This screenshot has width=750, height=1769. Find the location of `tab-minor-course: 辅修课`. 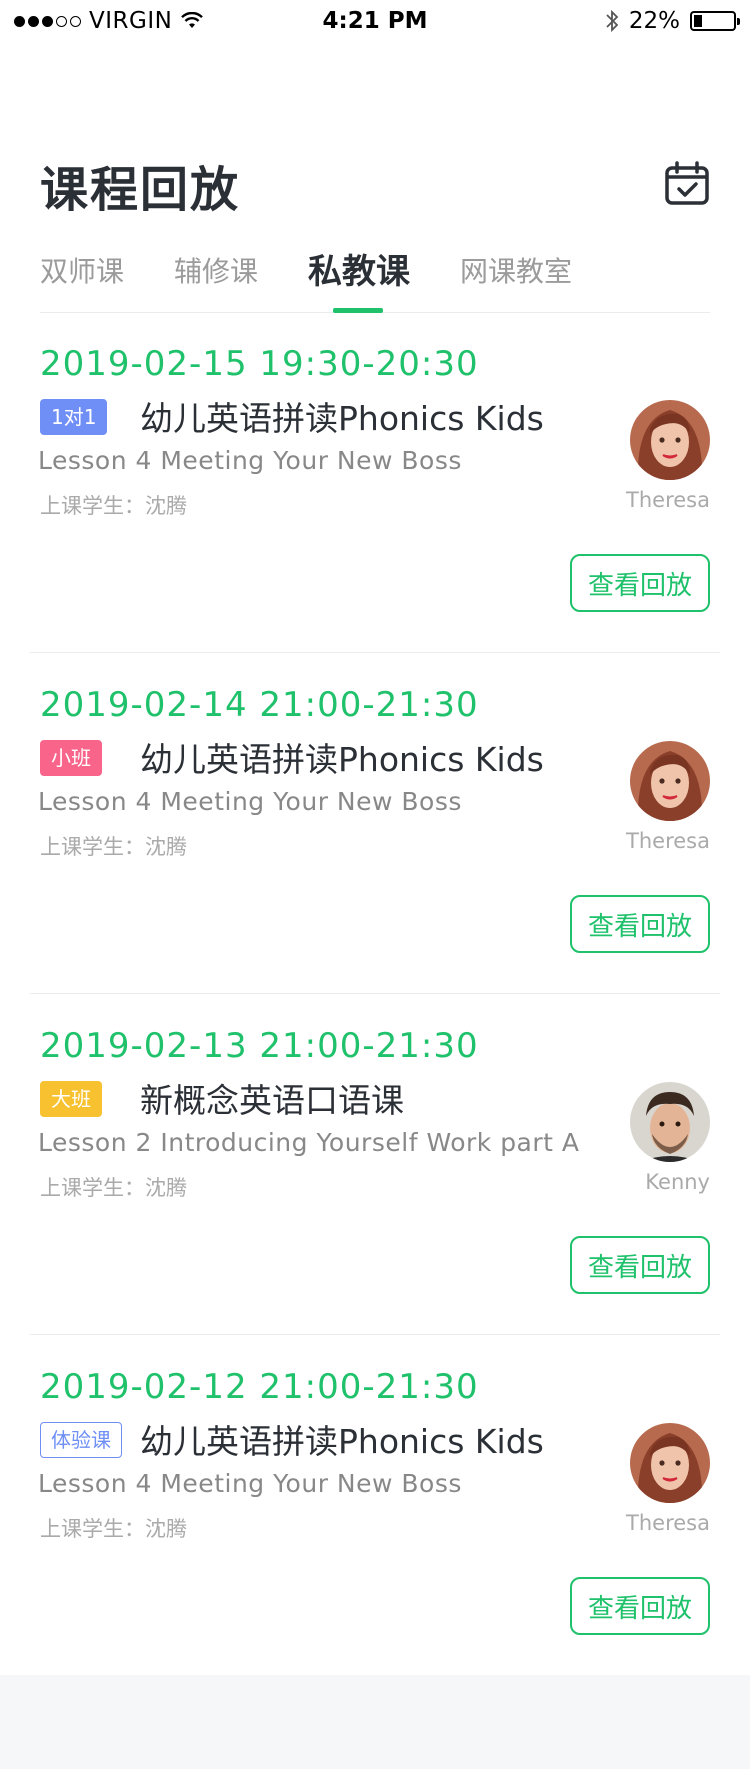

tab-minor-course: 辅修课 is located at coordinates (216, 279).